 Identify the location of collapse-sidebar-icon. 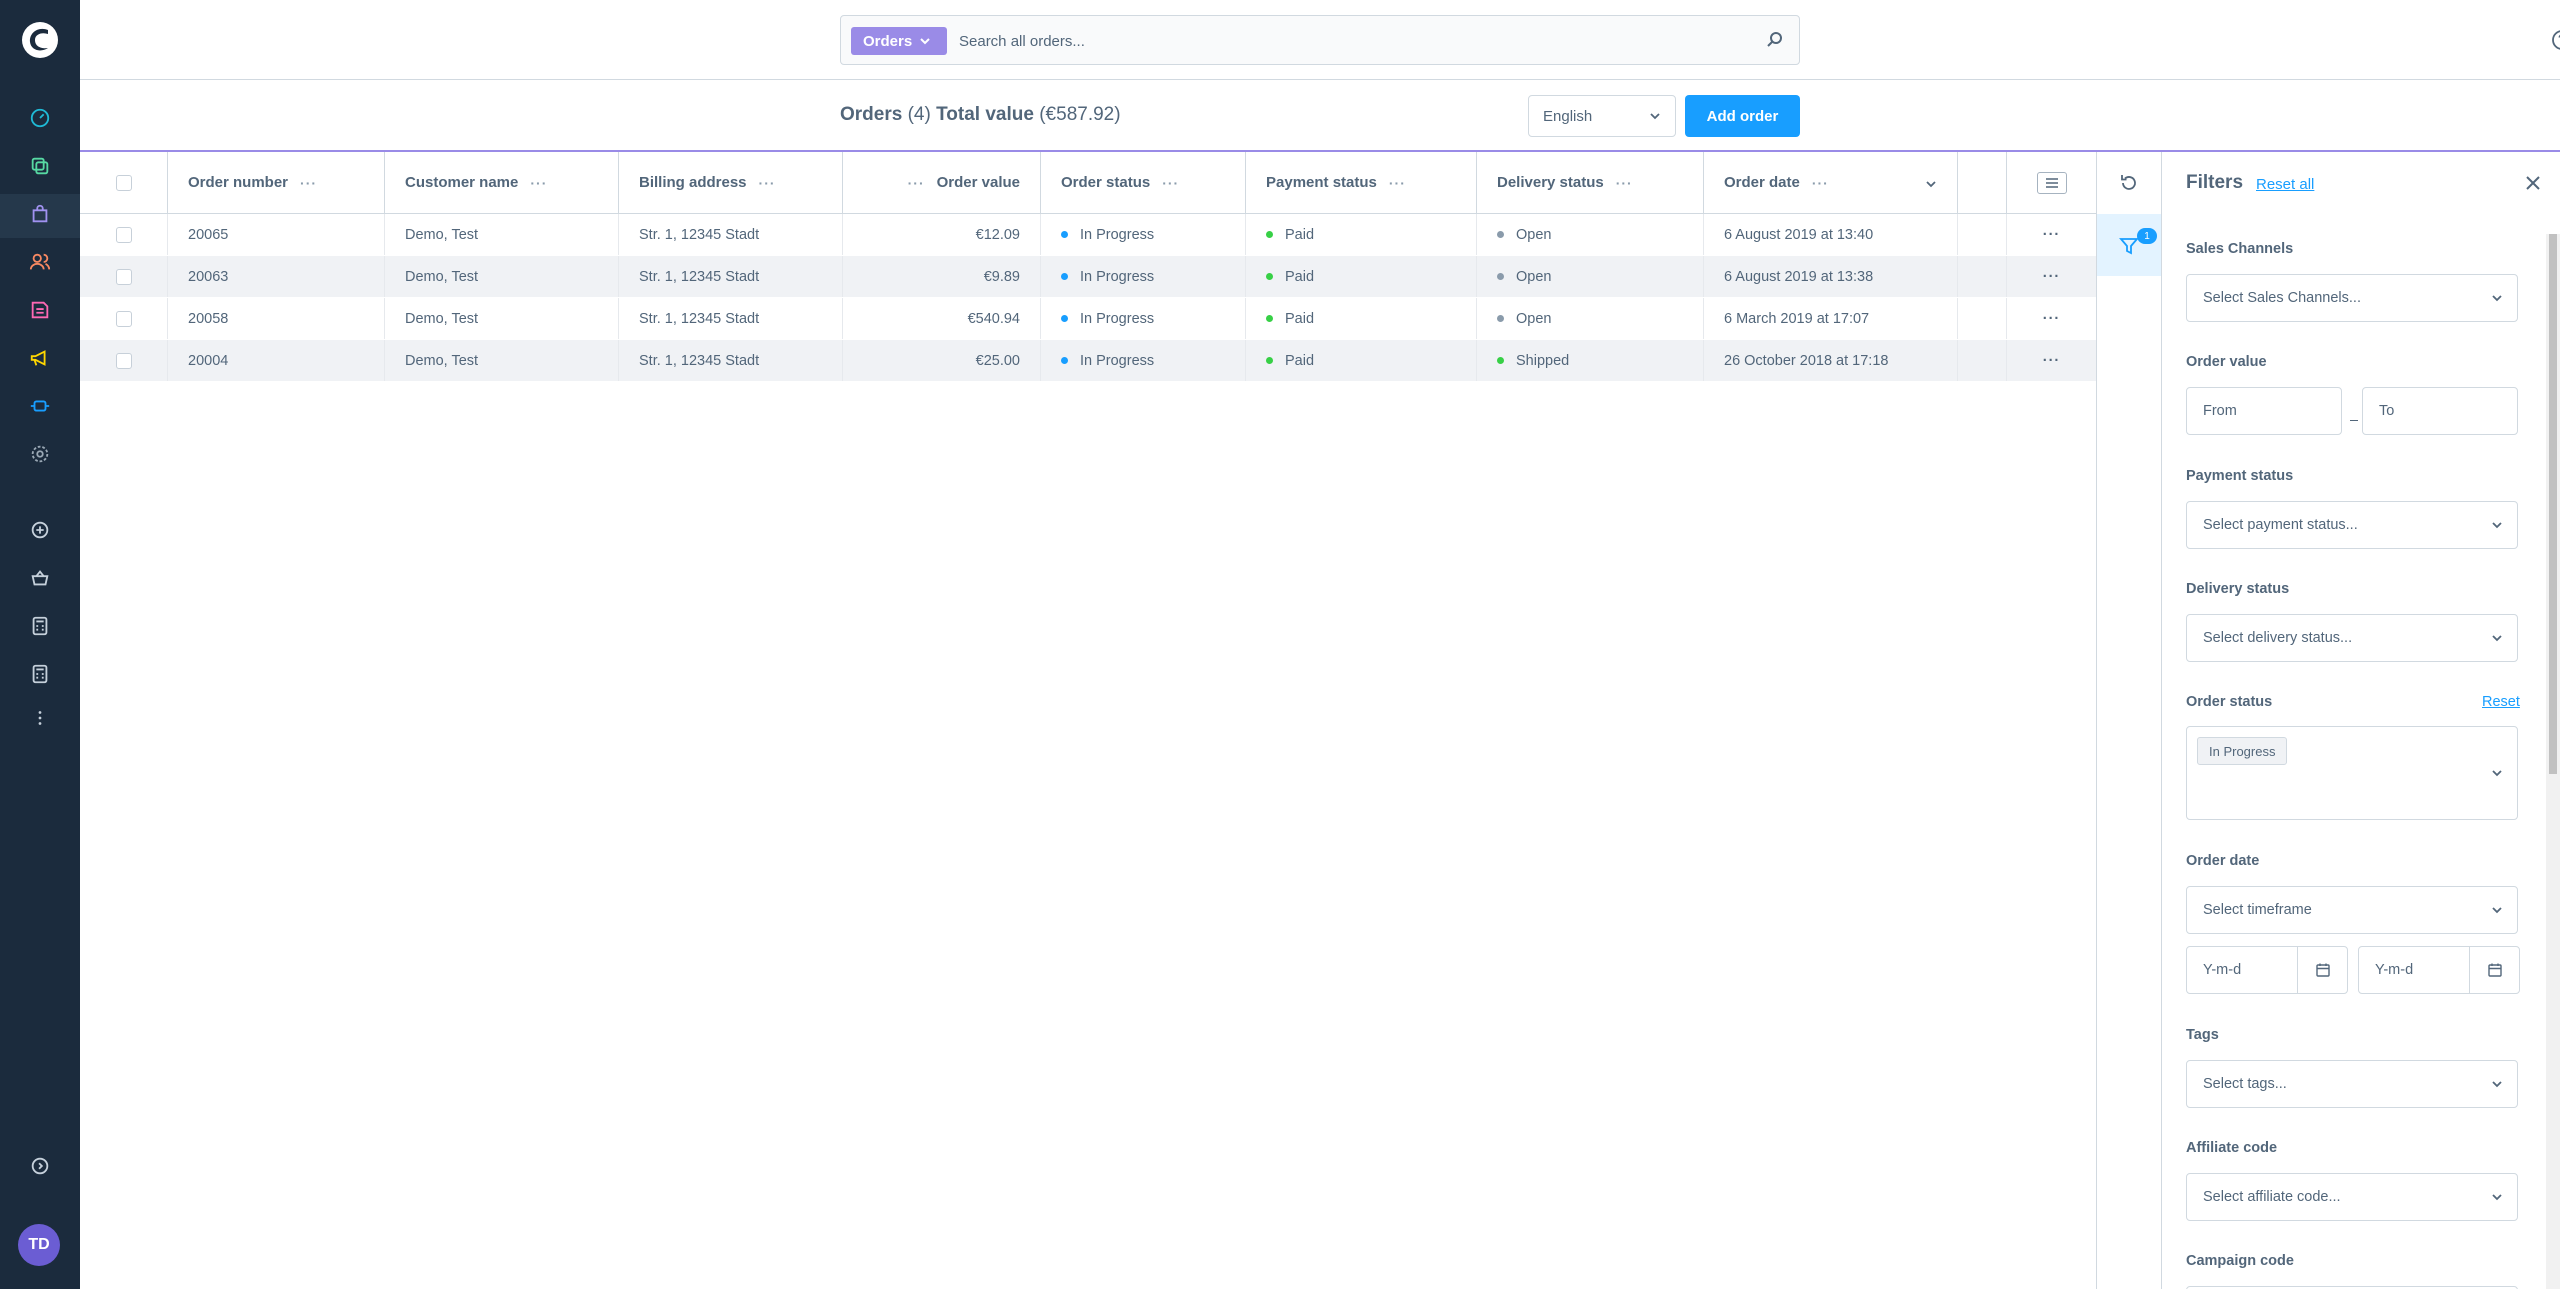
(40, 1166).